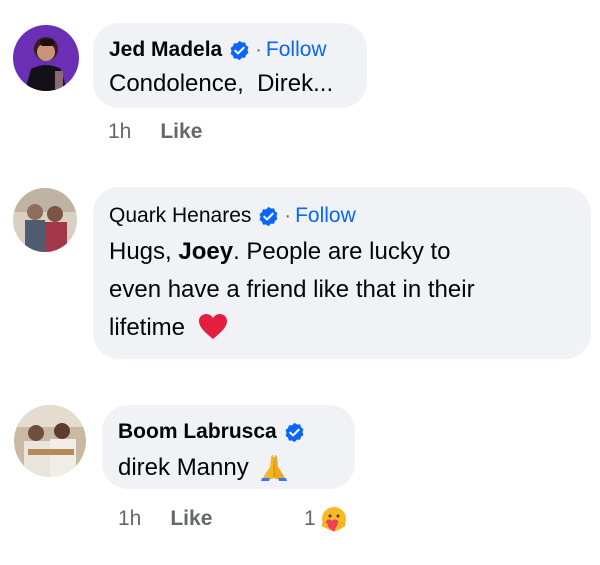  I want to click on comment-text-line: even have a friend like that in their, so click(292, 289).